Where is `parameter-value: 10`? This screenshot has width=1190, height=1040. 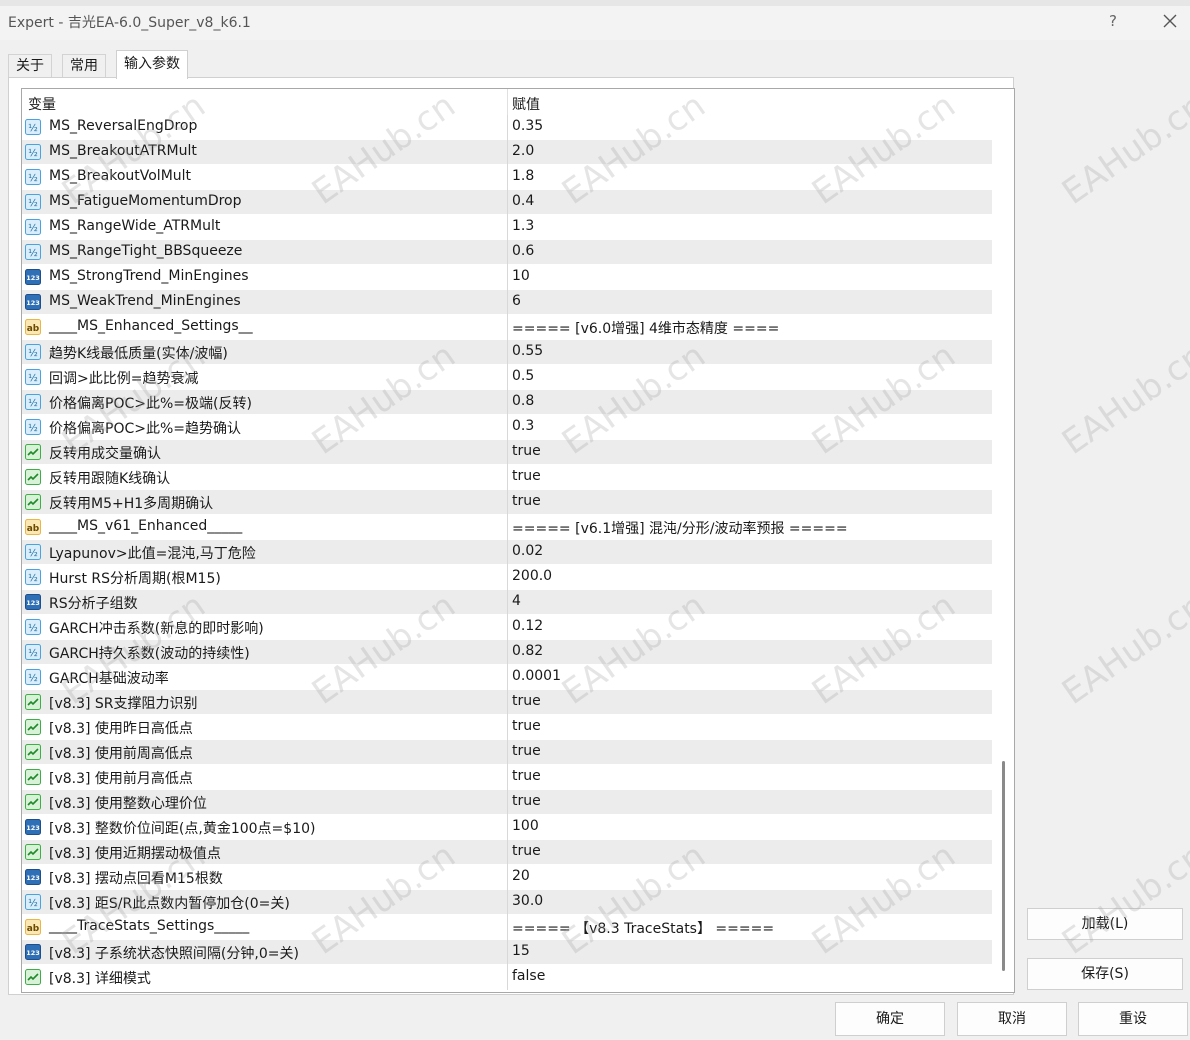
parameter-value: 10 is located at coordinates (521, 276).